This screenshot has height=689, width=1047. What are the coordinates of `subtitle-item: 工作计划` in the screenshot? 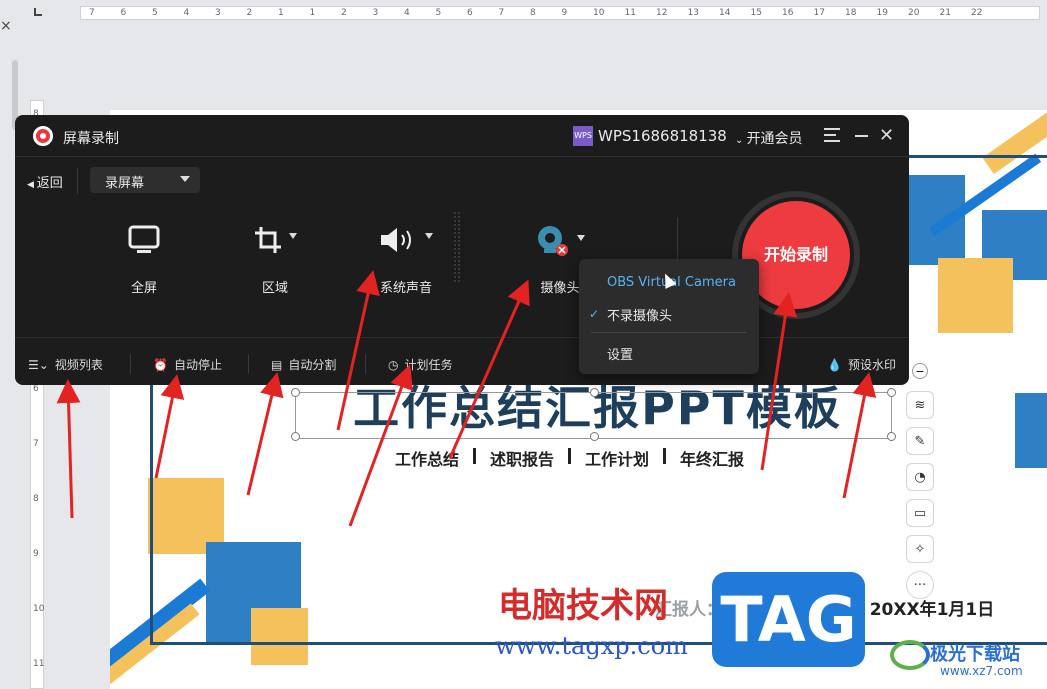 It's located at (617, 459).